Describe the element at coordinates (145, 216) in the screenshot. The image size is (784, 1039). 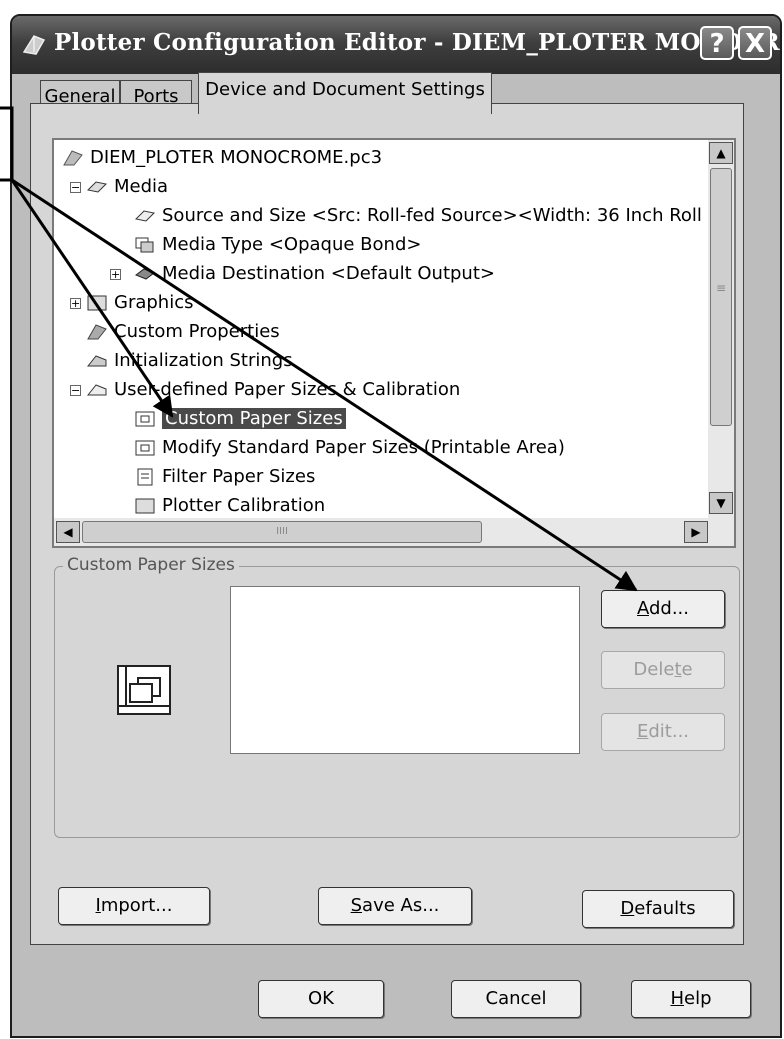
I see `source-size-icon` at that location.